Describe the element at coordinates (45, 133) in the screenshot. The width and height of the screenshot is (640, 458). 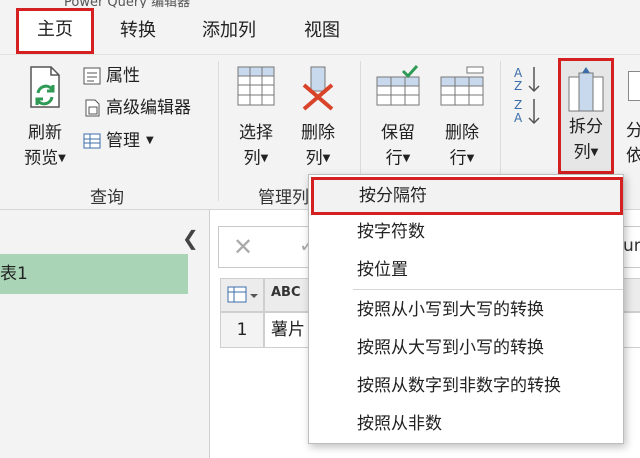
I see `refresh-label-1: 刷新` at that location.